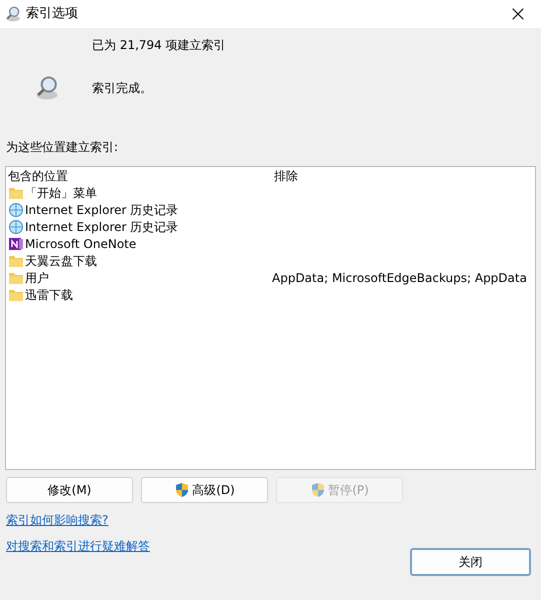 This screenshot has width=541, height=600. Describe the element at coordinates (13, 14) in the screenshot. I see `indexing-icon` at that location.